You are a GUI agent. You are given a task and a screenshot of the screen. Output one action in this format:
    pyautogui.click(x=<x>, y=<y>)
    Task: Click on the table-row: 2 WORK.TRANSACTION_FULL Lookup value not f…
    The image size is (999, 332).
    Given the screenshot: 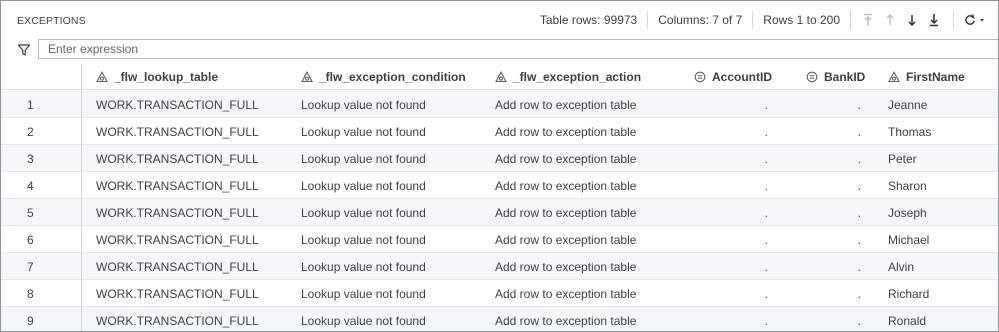 What is the action you would take?
    pyautogui.click(x=499, y=131)
    